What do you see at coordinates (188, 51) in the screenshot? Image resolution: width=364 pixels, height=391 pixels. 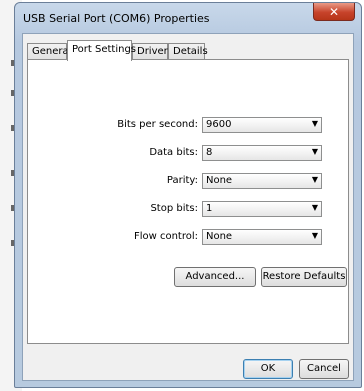 I see `tab-details: Details` at bounding box center [188, 51].